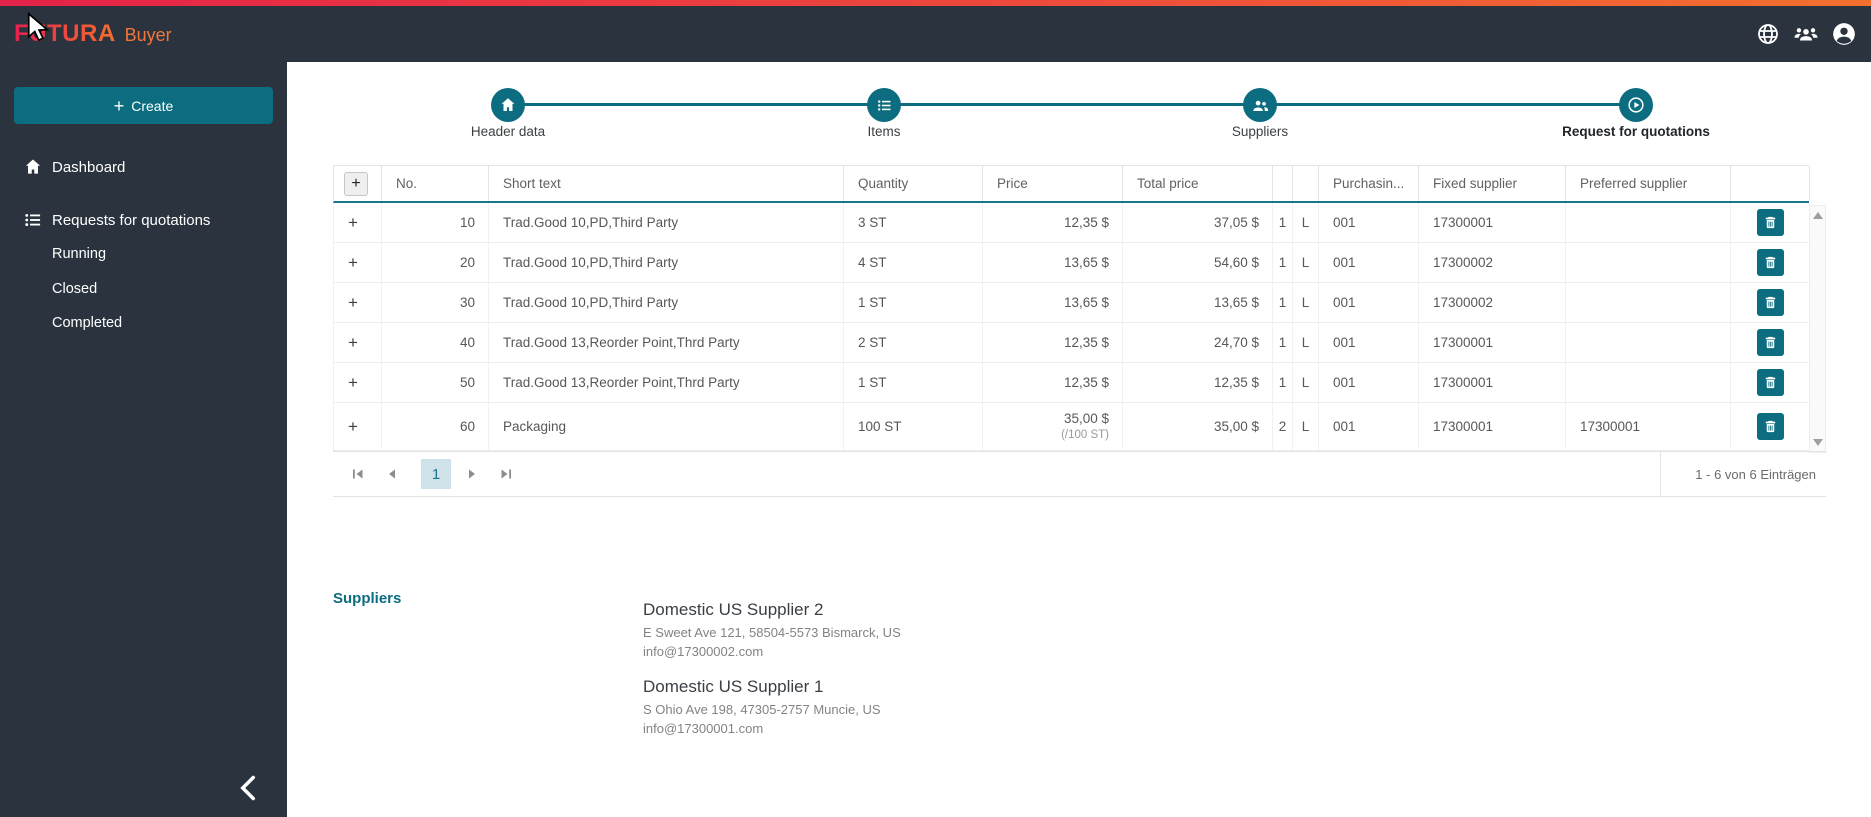 The height and width of the screenshot is (817, 1871). I want to click on step-request-for-quotations, so click(1636, 105).